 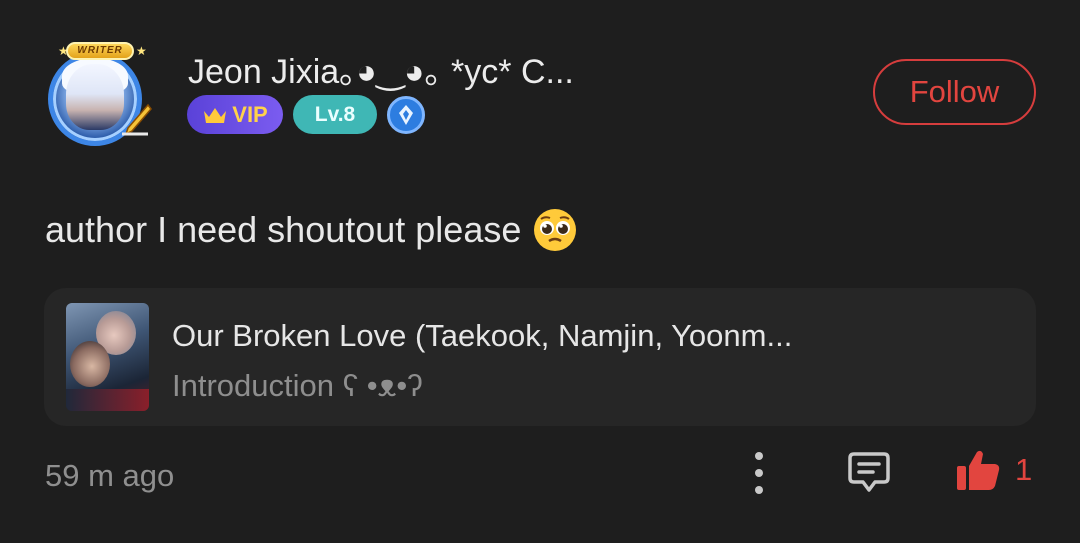 I want to click on gem-icon, so click(x=406, y=114).